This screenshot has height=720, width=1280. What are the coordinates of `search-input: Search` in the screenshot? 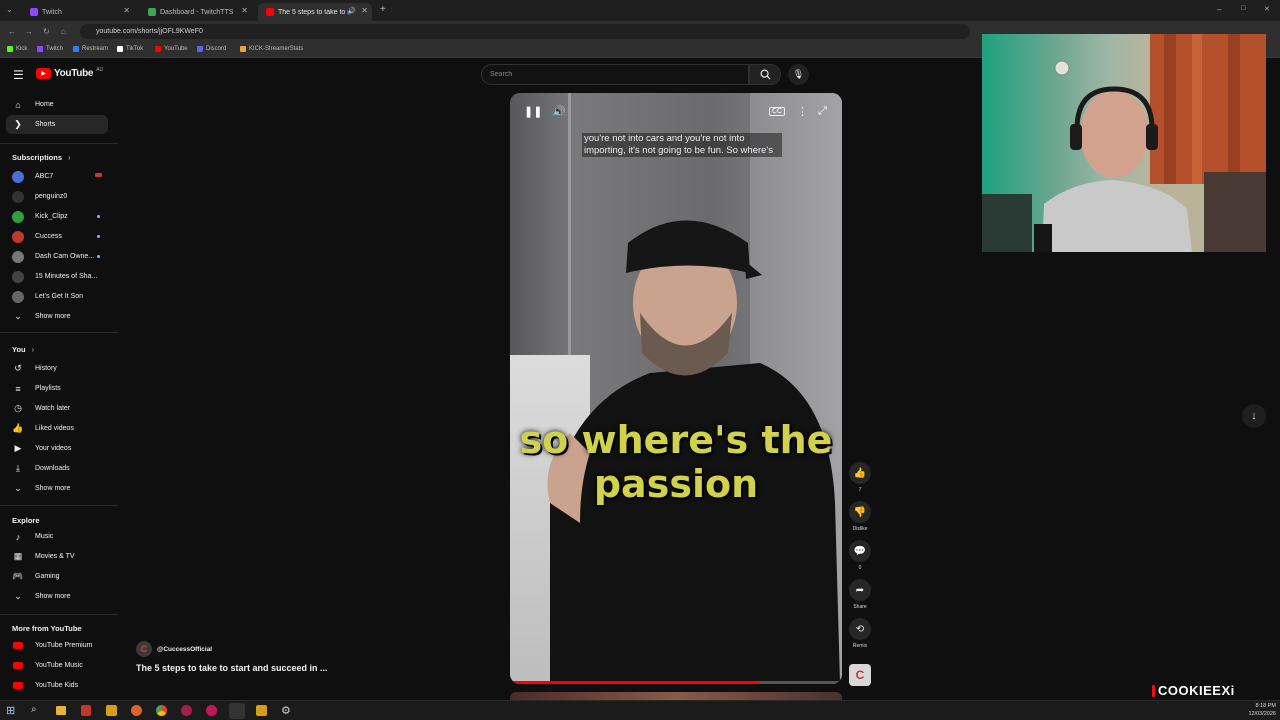 It's located at (615, 74).